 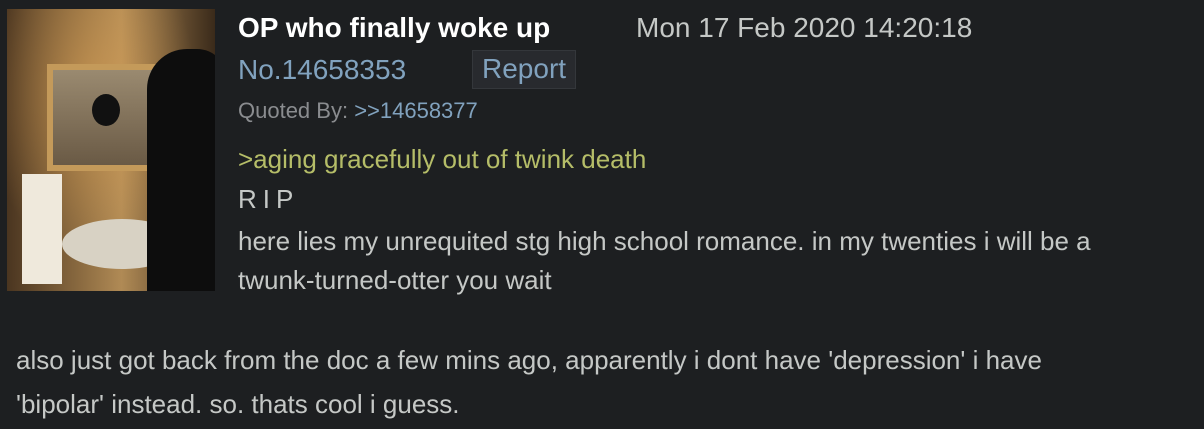 I want to click on poster-name: OP who finally woke up, so click(x=394, y=27).